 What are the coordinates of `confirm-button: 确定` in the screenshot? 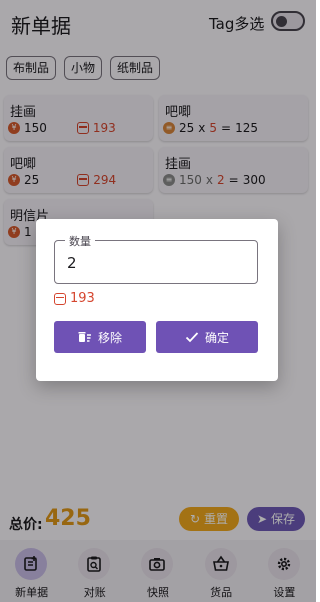 It's located at (207, 337).